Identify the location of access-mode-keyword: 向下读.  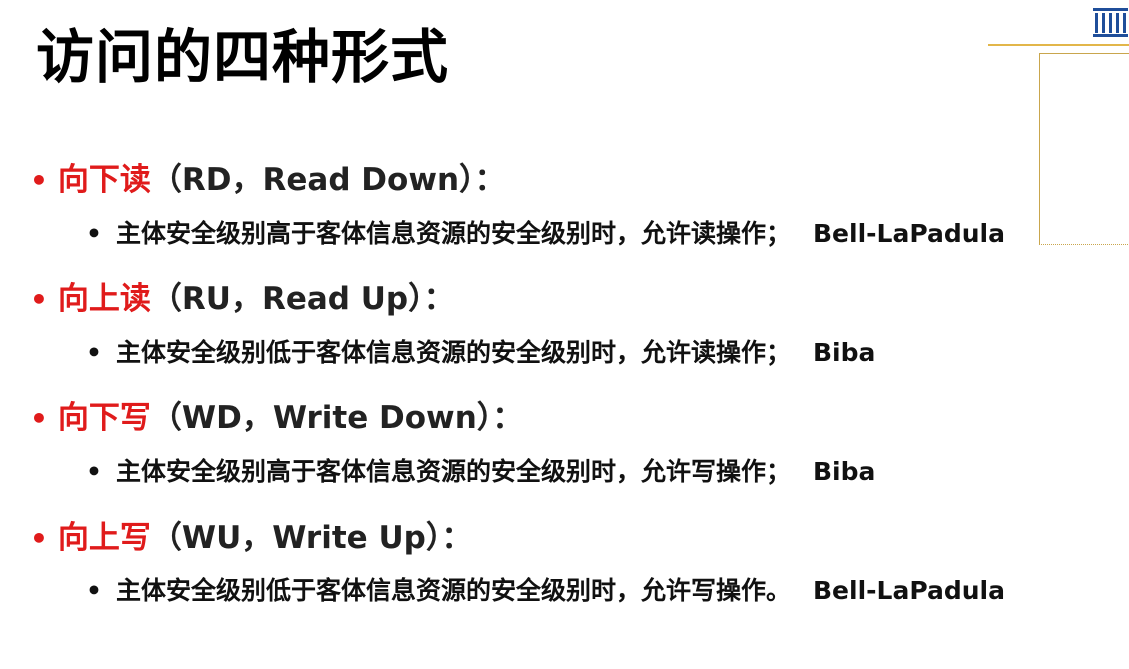
(104, 180).